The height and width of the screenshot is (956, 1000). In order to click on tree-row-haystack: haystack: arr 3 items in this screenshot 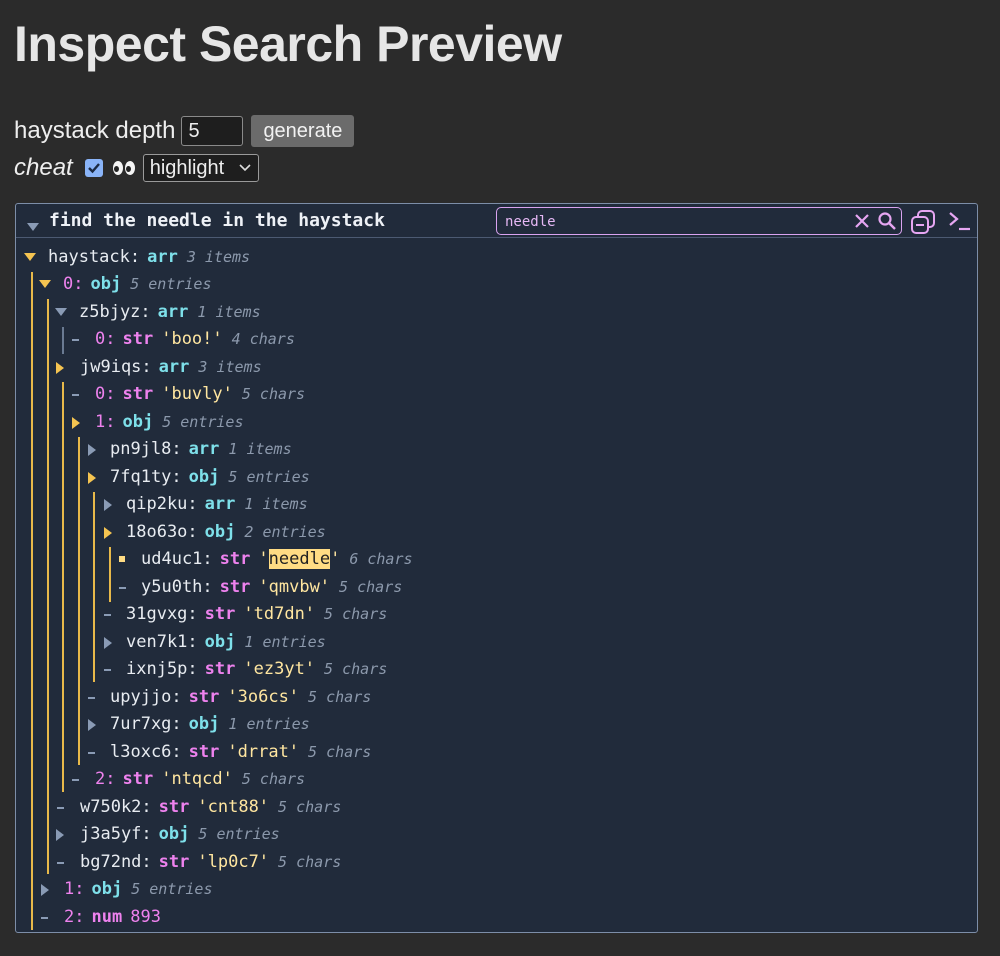, I will do `click(137, 257)`.